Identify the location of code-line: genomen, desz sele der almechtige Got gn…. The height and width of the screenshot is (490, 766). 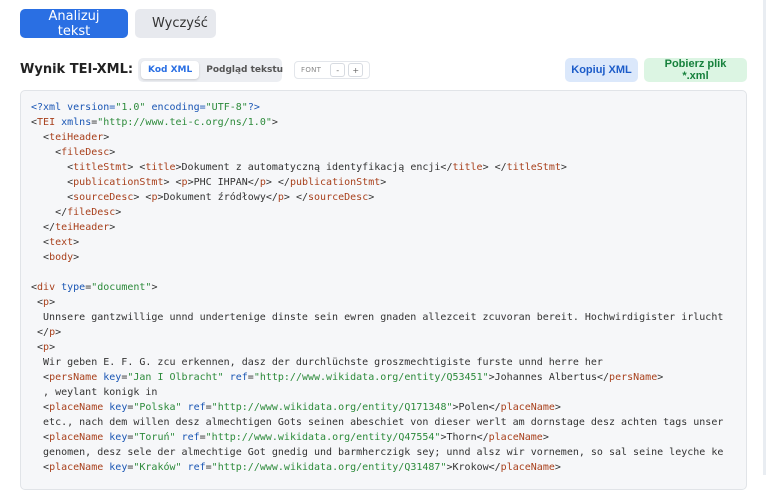
(377, 452).